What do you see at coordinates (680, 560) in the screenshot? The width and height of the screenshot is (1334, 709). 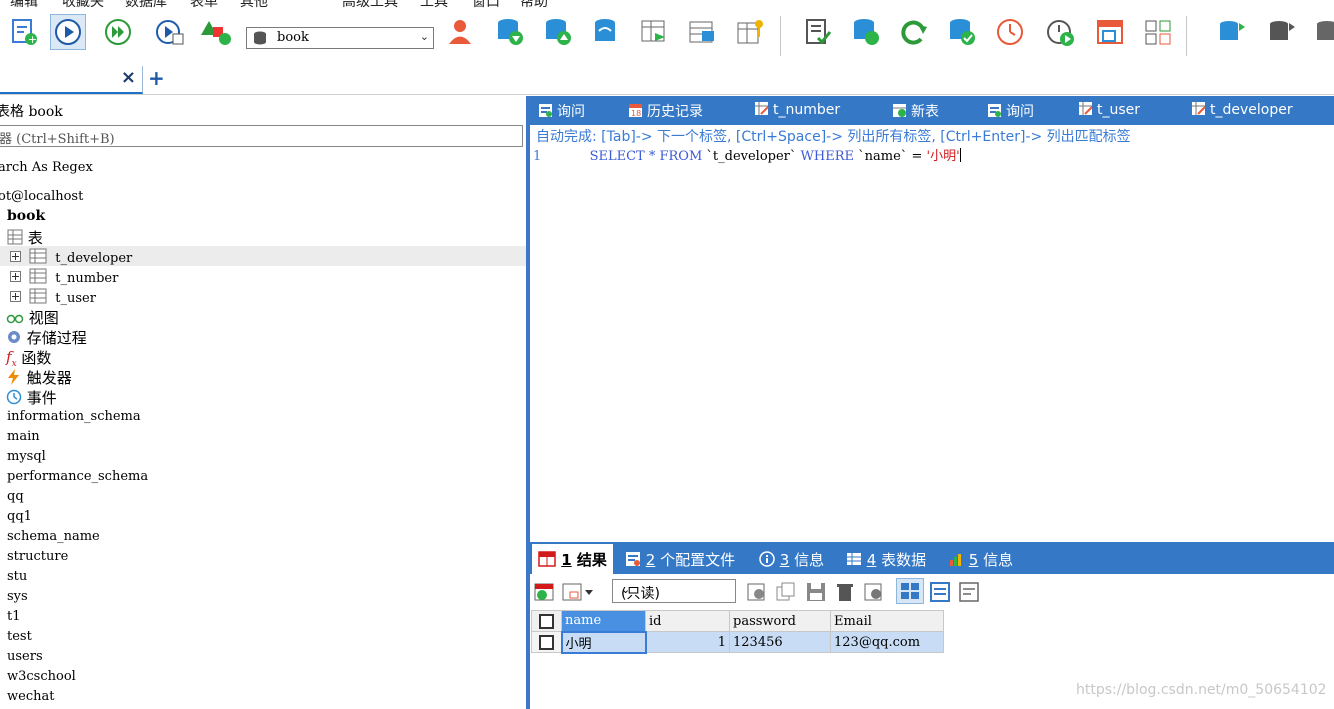 I see `tab-profiles: 2 个配置文件` at bounding box center [680, 560].